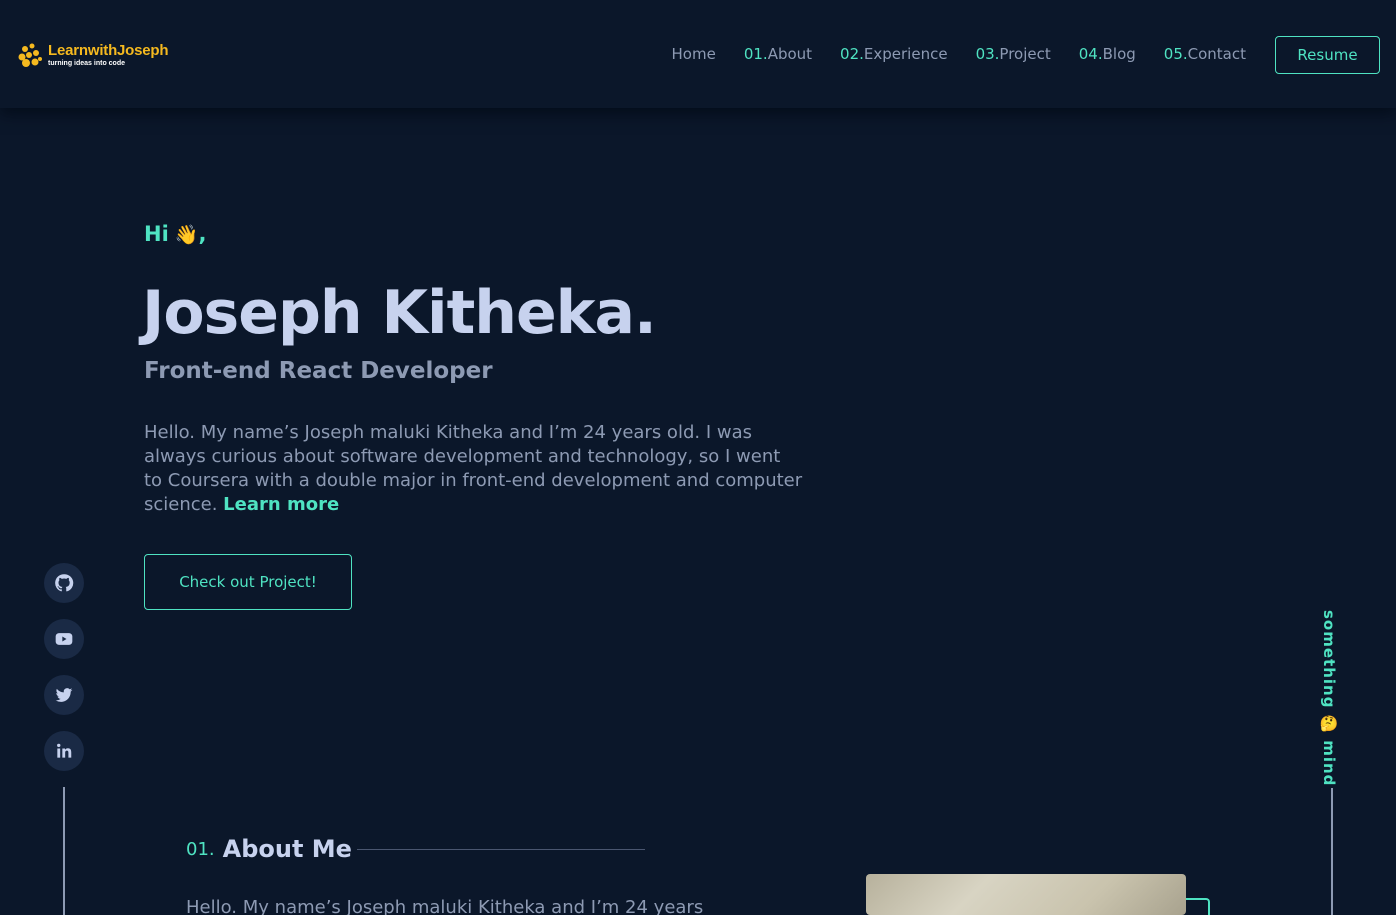  I want to click on linkedin-icon, so click(64, 750).